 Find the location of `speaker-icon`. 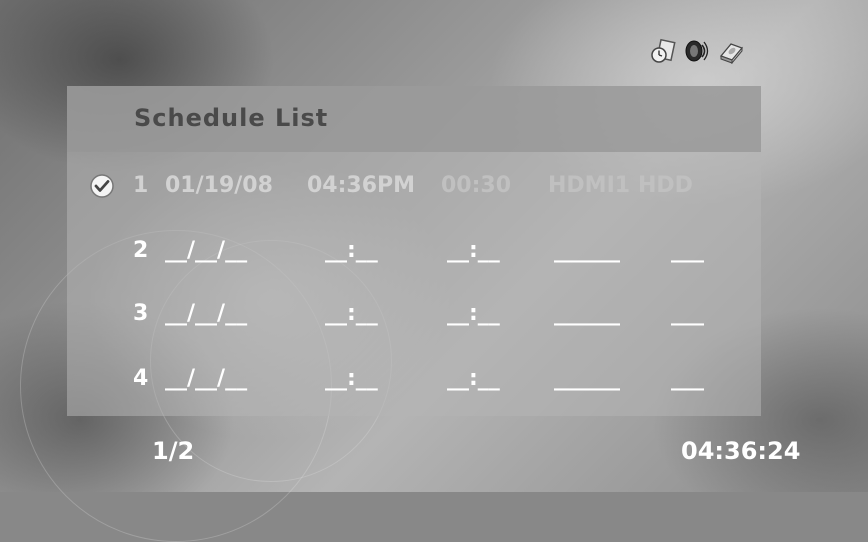

speaker-icon is located at coordinates (697, 51).